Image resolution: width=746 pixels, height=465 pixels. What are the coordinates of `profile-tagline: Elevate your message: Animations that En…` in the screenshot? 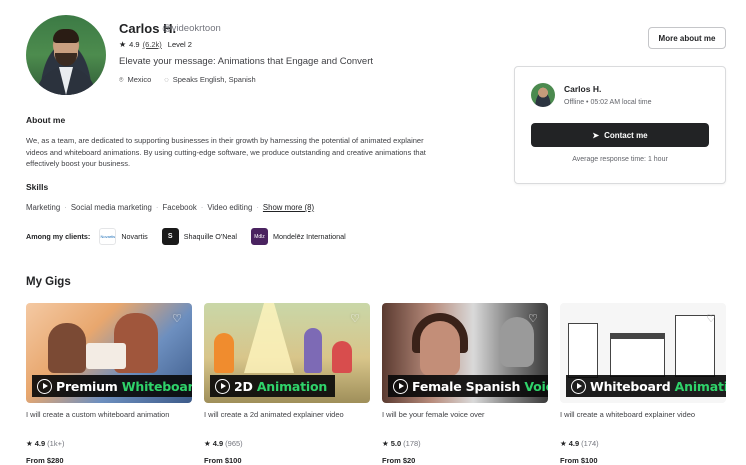 It's located at (246, 61).